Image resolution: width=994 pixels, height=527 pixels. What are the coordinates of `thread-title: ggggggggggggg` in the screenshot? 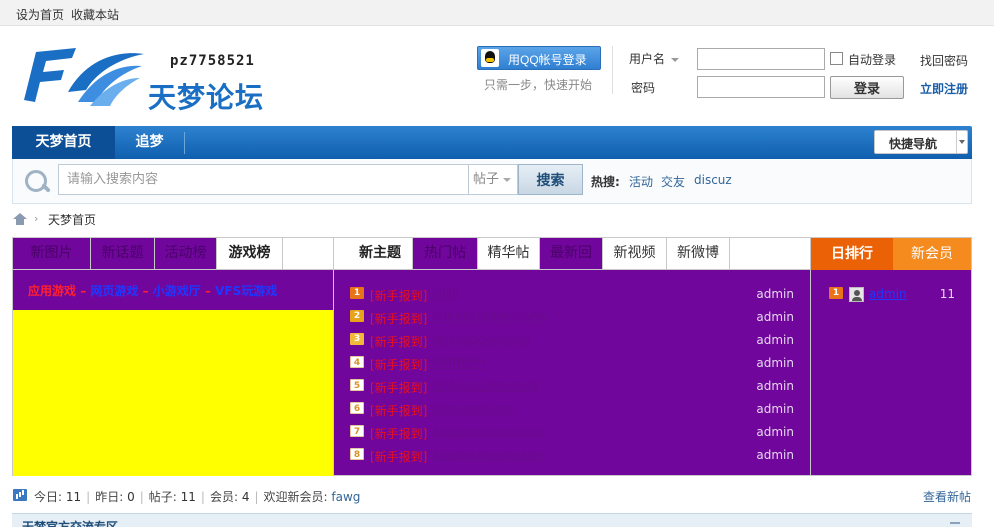 It's located at (481, 340).